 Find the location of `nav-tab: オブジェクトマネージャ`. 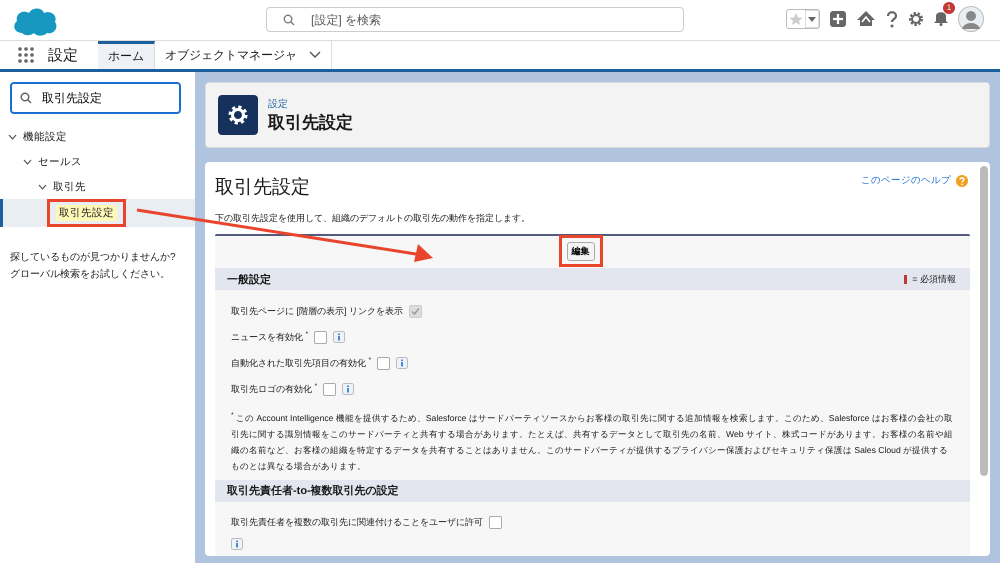

nav-tab: オブジェクトマネージャ is located at coordinates (243, 55).